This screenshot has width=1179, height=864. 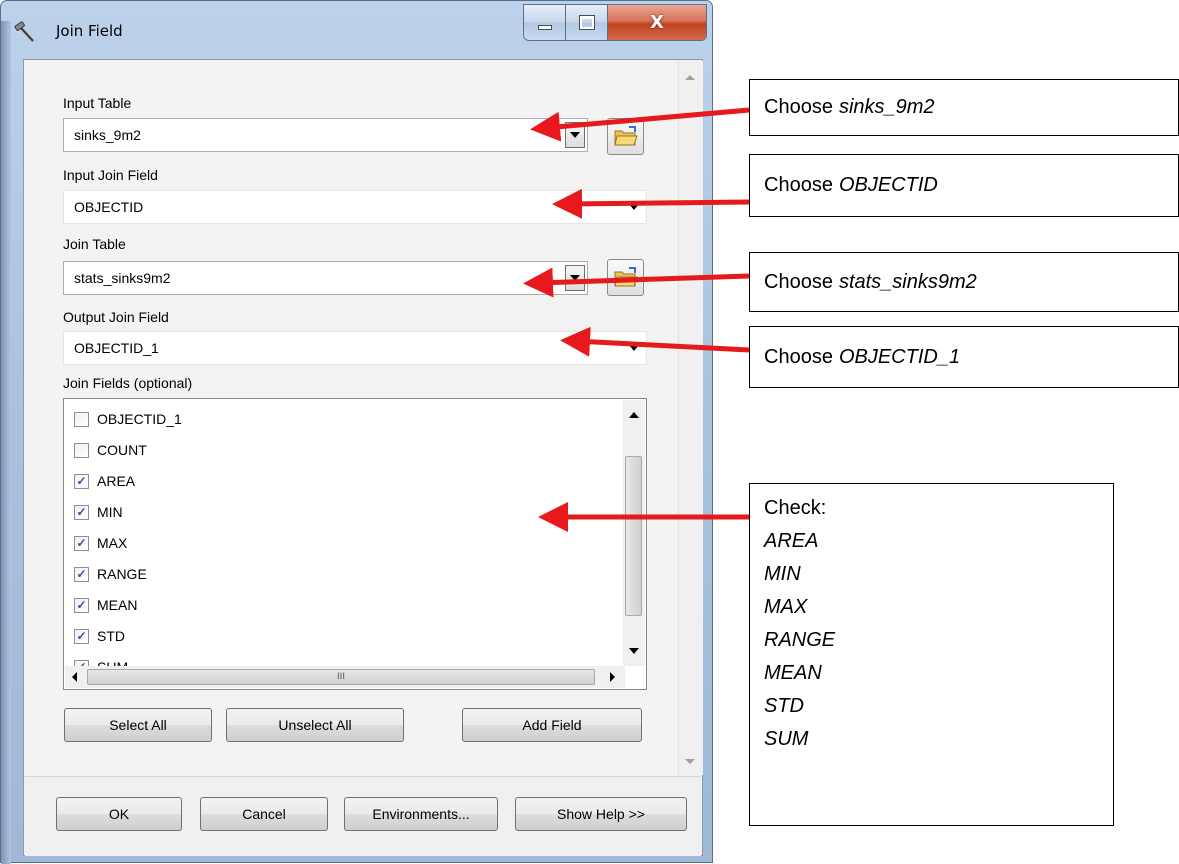 I want to click on unselect-all-button: Unselect All, so click(x=315, y=725).